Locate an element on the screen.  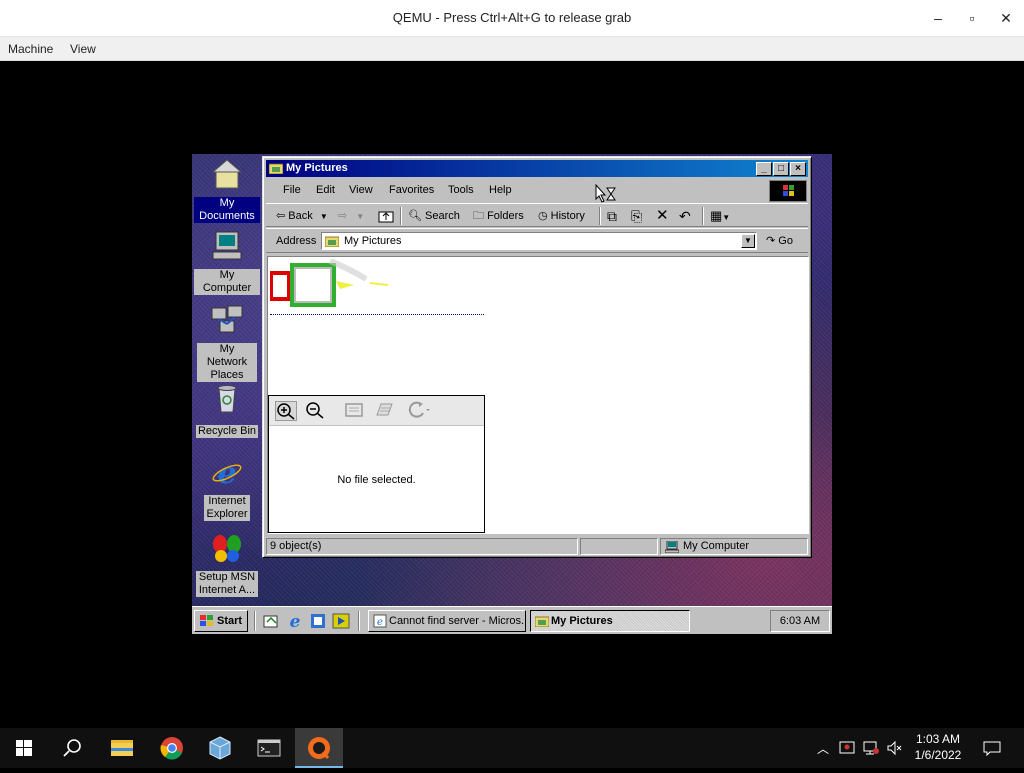
window-maximize-button: □ is located at coordinates (781, 169).